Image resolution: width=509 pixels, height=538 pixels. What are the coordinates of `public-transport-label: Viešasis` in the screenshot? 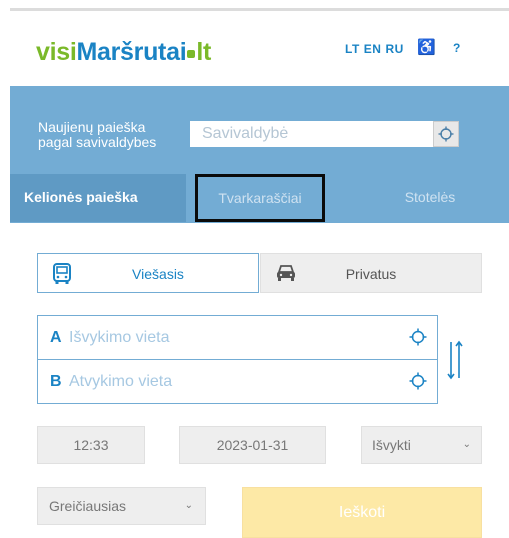 It's located at (158, 274).